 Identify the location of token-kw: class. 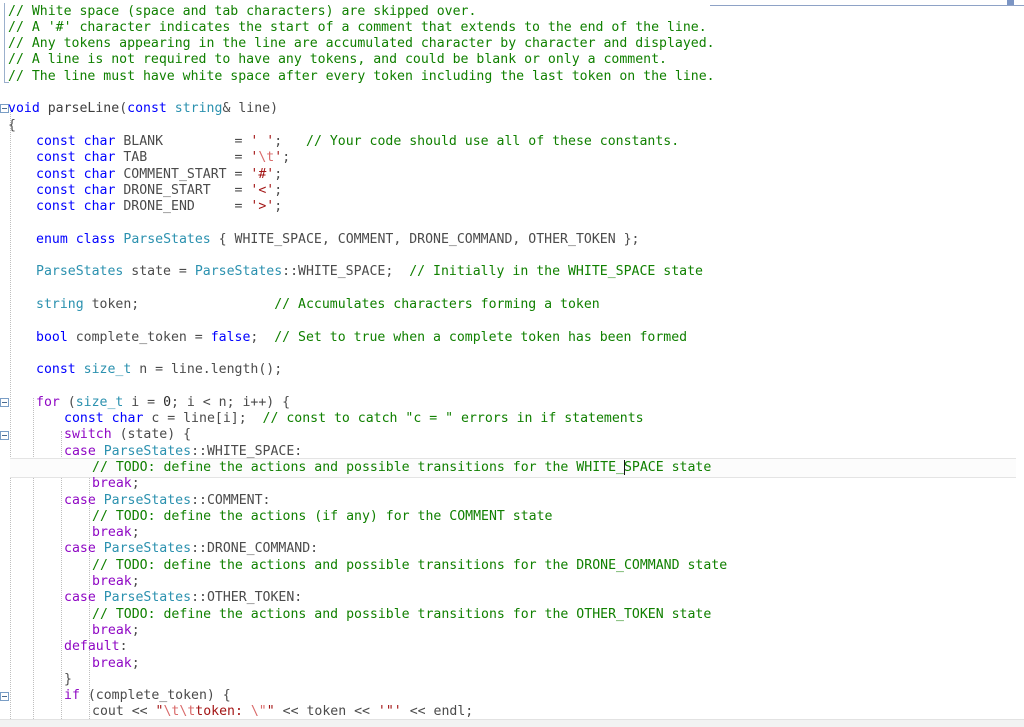
(95, 239).